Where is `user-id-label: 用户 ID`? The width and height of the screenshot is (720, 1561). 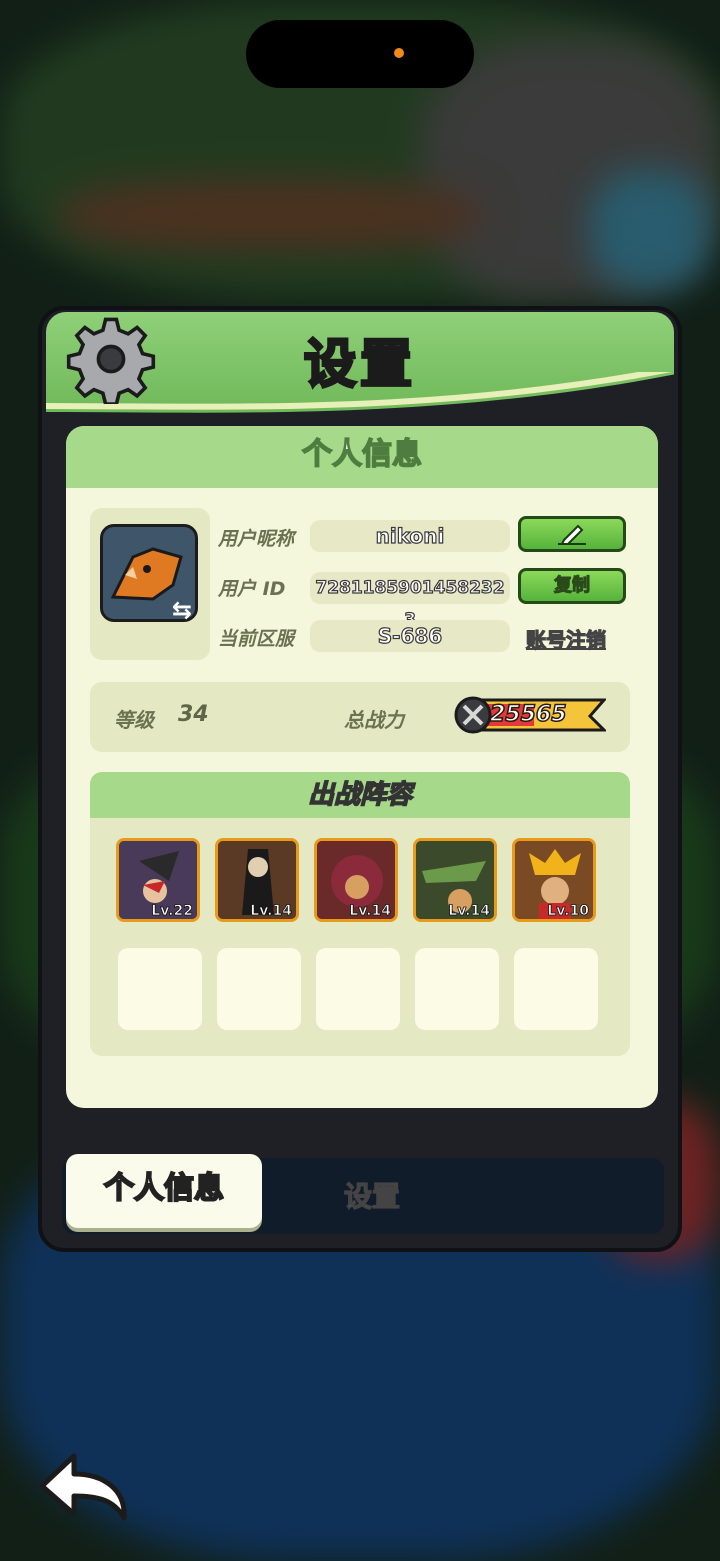 user-id-label: 用户 ID is located at coordinates (252, 589).